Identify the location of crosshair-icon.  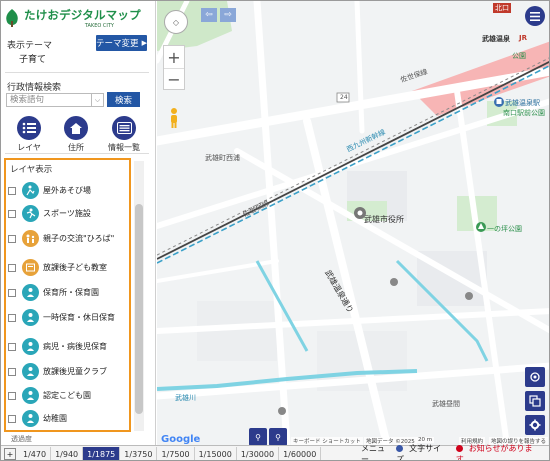
(535, 377).